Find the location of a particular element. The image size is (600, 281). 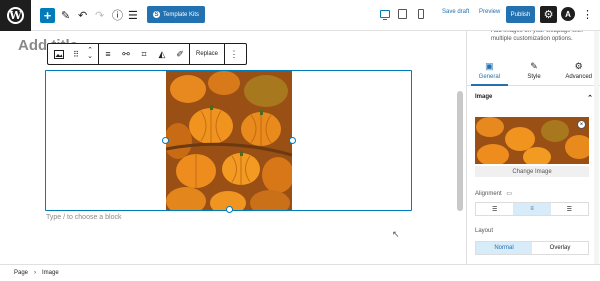

gear-icon: ⚙ is located at coordinates (578, 66).